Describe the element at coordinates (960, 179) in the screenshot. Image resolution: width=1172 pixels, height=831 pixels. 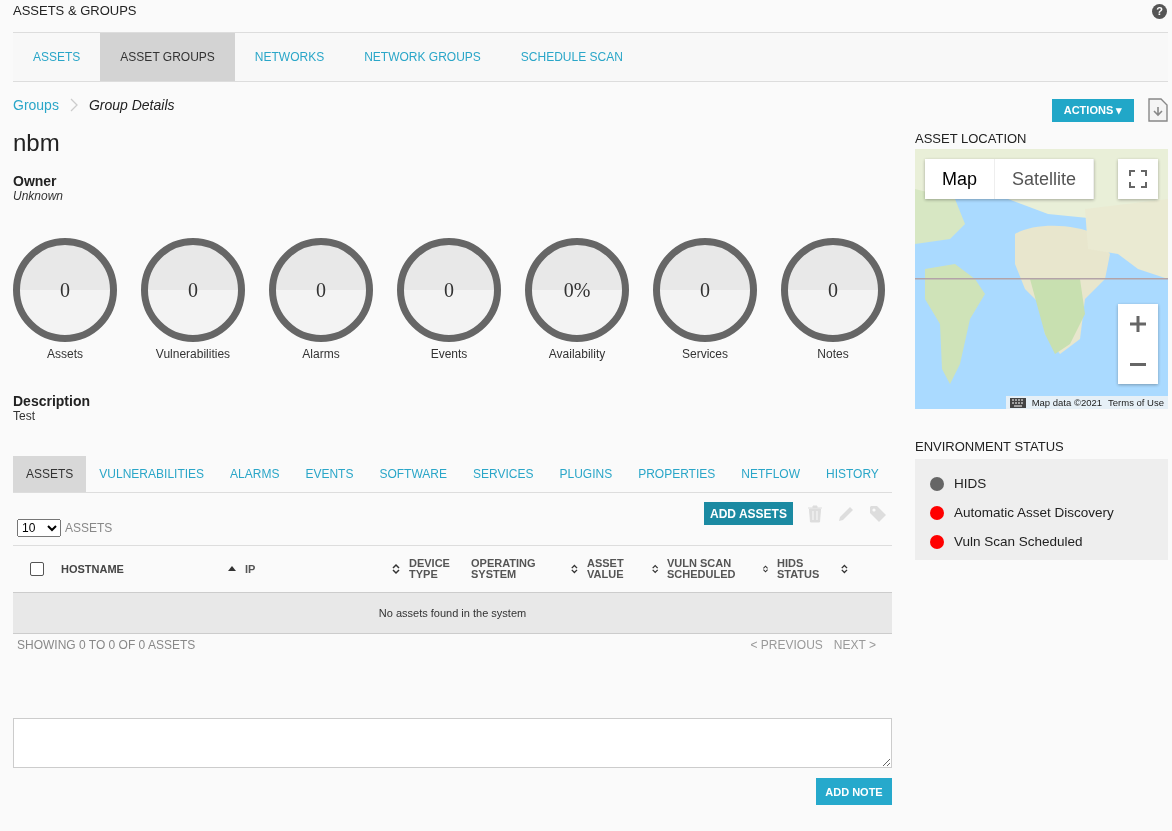
I see `map-type-button: Map` at that location.